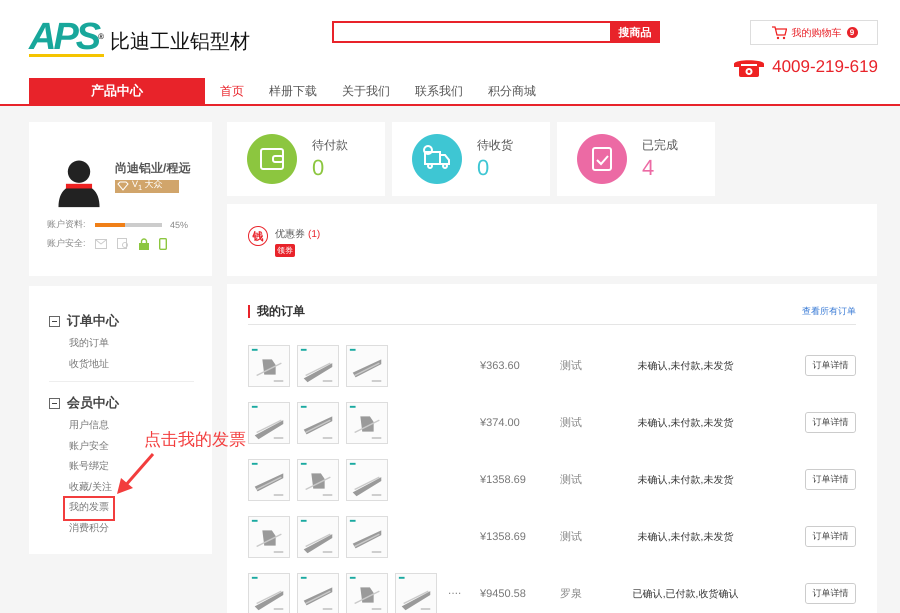 The image size is (900, 613). Describe the element at coordinates (649, 168) in the screenshot. I see `status-count: 4` at that location.